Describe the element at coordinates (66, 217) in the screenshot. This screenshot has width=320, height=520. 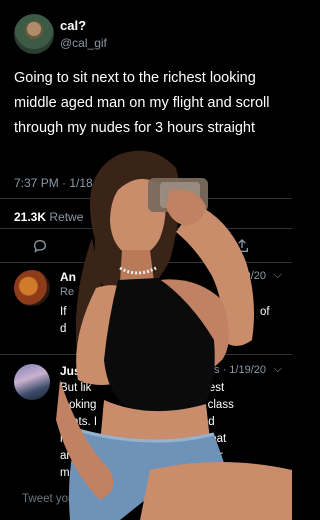
I see `retweet-count-label: Retwe` at that location.